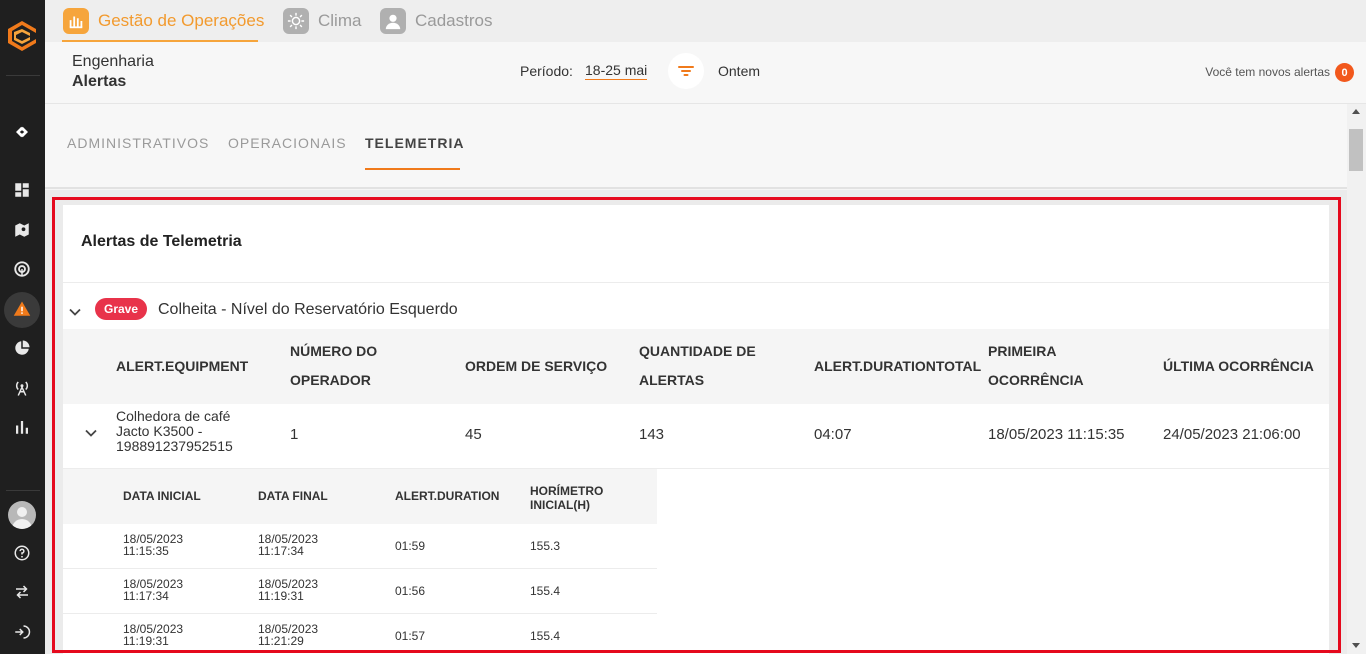 The width and height of the screenshot is (1366, 654). Describe the element at coordinates (1344, 72) in the screenshot. I see `alerts-count-badge: 0` at that location.